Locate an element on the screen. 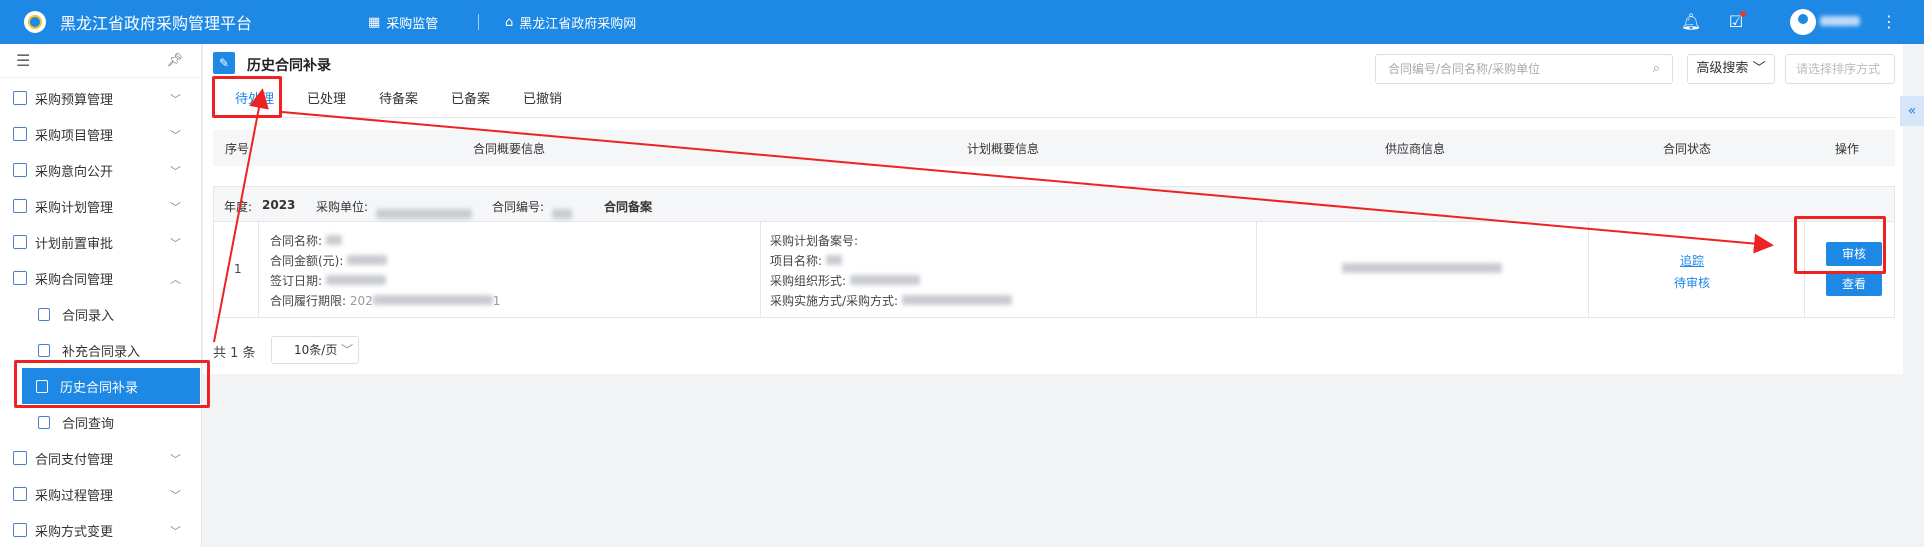  nav-divider is located at coordinates (478, 22).